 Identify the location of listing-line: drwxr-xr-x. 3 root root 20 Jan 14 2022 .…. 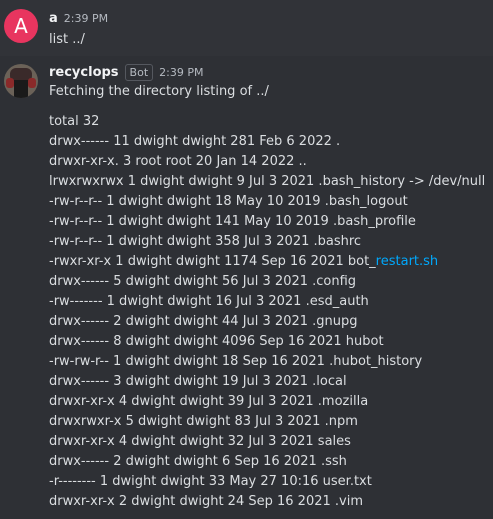
(178, 161).